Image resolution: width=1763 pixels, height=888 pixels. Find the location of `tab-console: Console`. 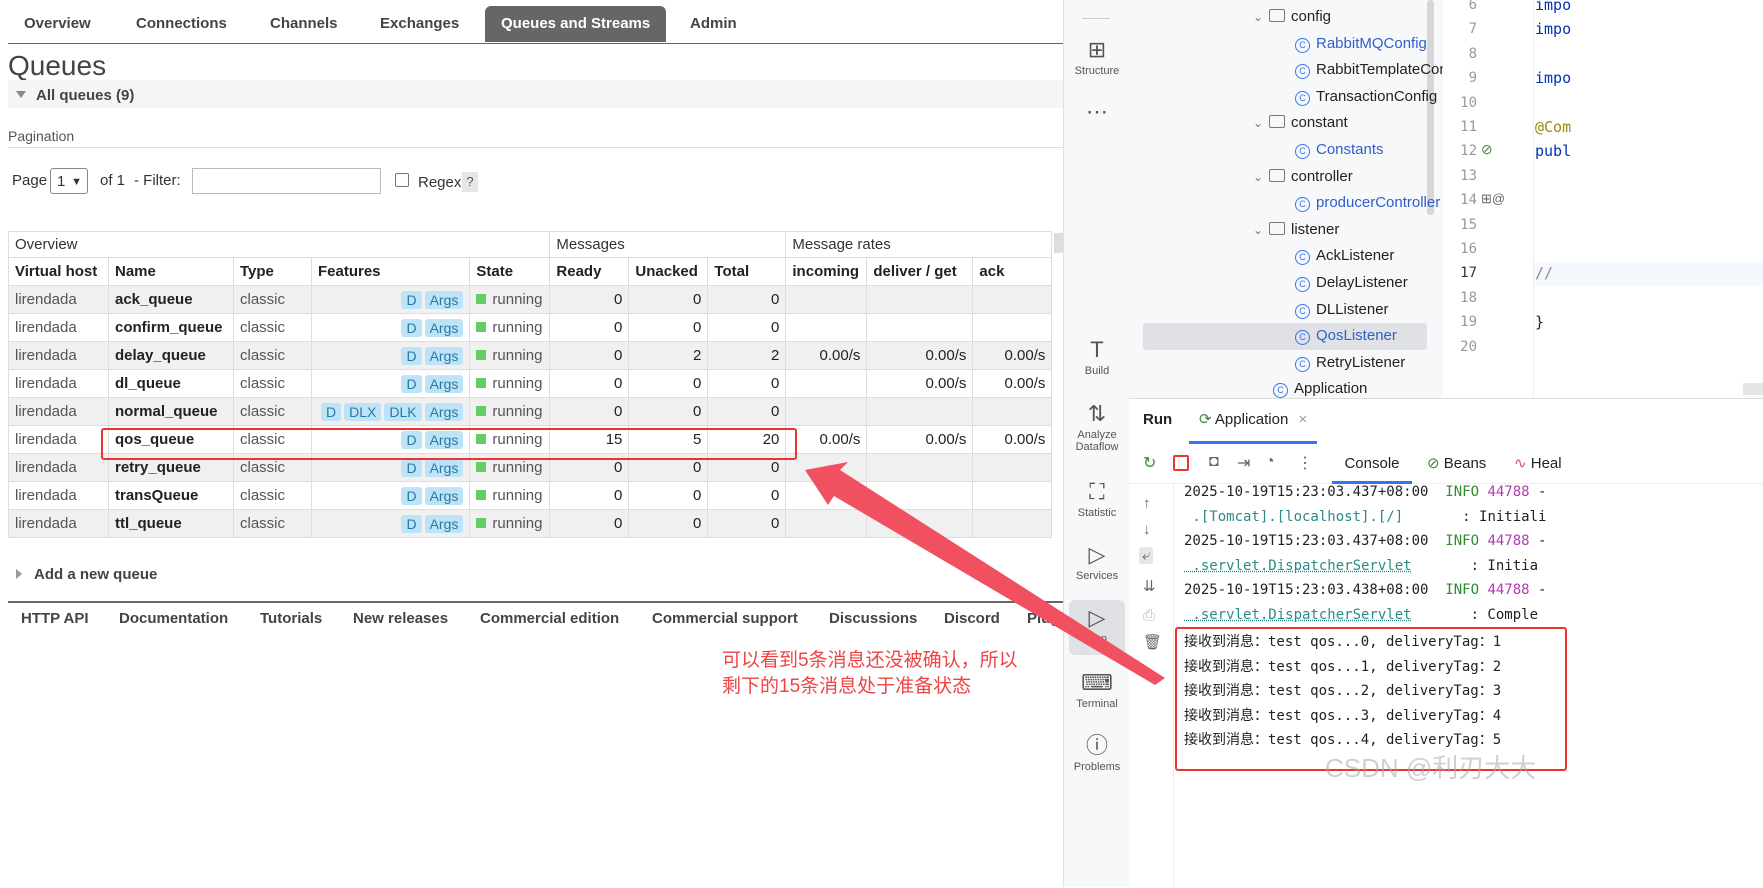

tab-console: Console is located at coordinates (1372, 465).